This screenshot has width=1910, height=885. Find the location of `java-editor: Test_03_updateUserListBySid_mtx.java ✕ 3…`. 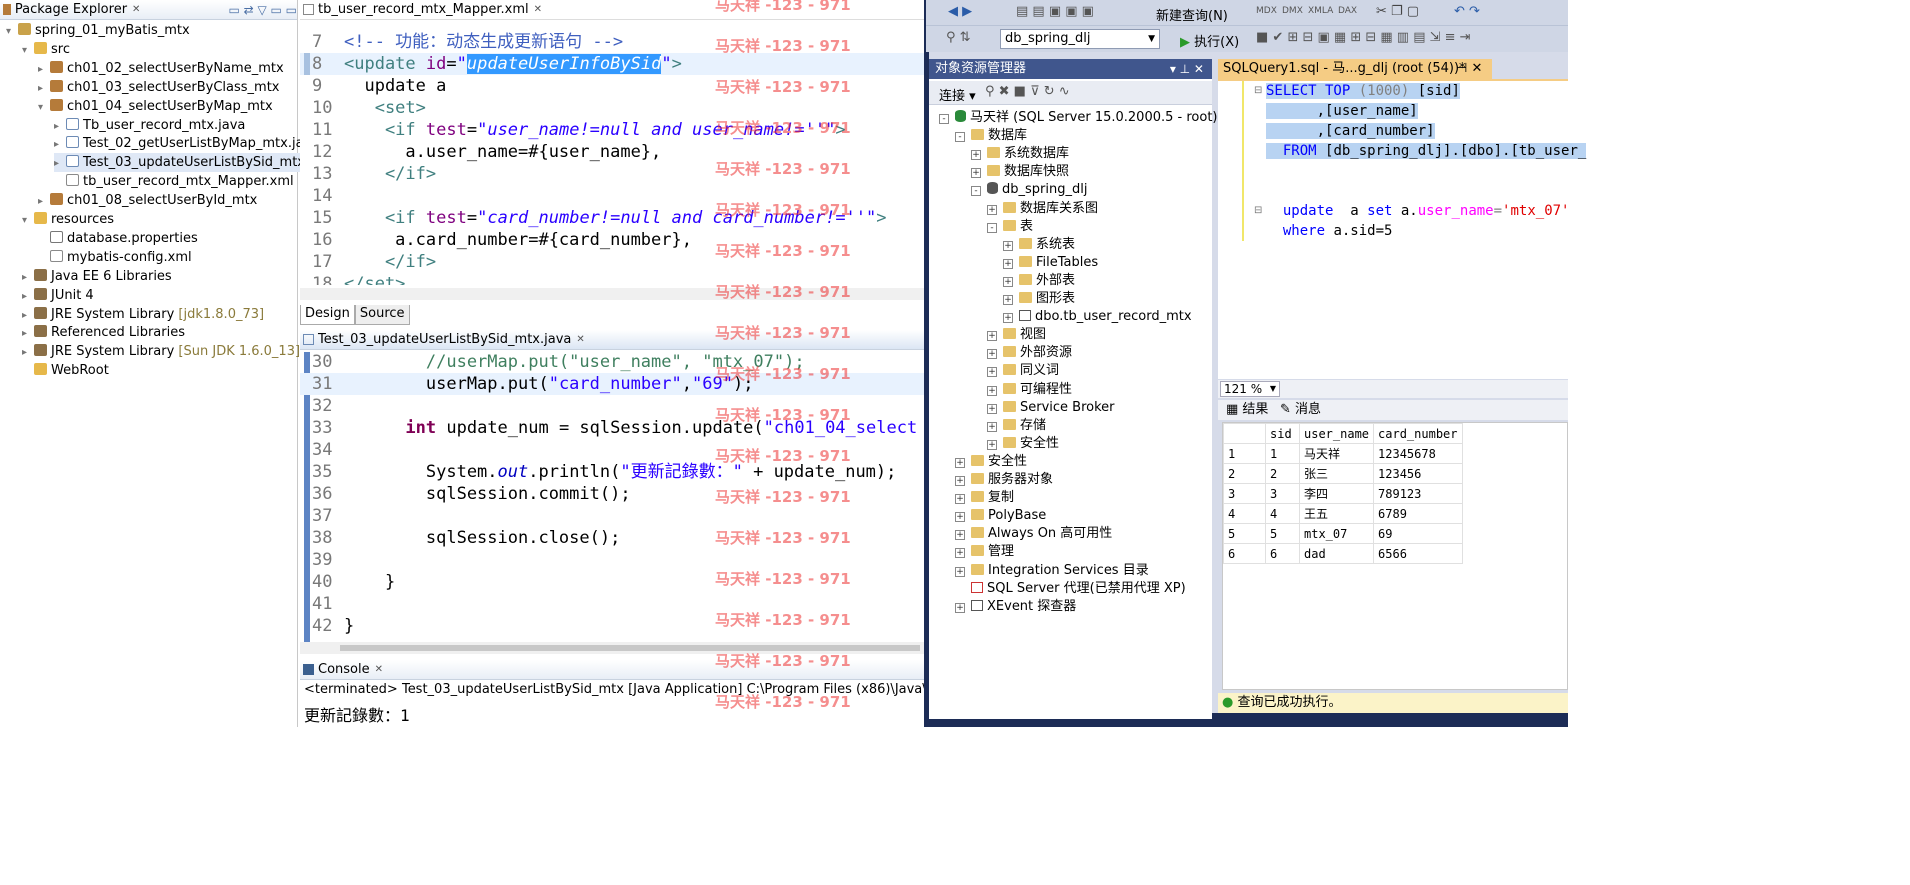

java-editor: Test_03_updateUserListBySid_mtx.java ✕ 3… is located at coordinates (612, 494).